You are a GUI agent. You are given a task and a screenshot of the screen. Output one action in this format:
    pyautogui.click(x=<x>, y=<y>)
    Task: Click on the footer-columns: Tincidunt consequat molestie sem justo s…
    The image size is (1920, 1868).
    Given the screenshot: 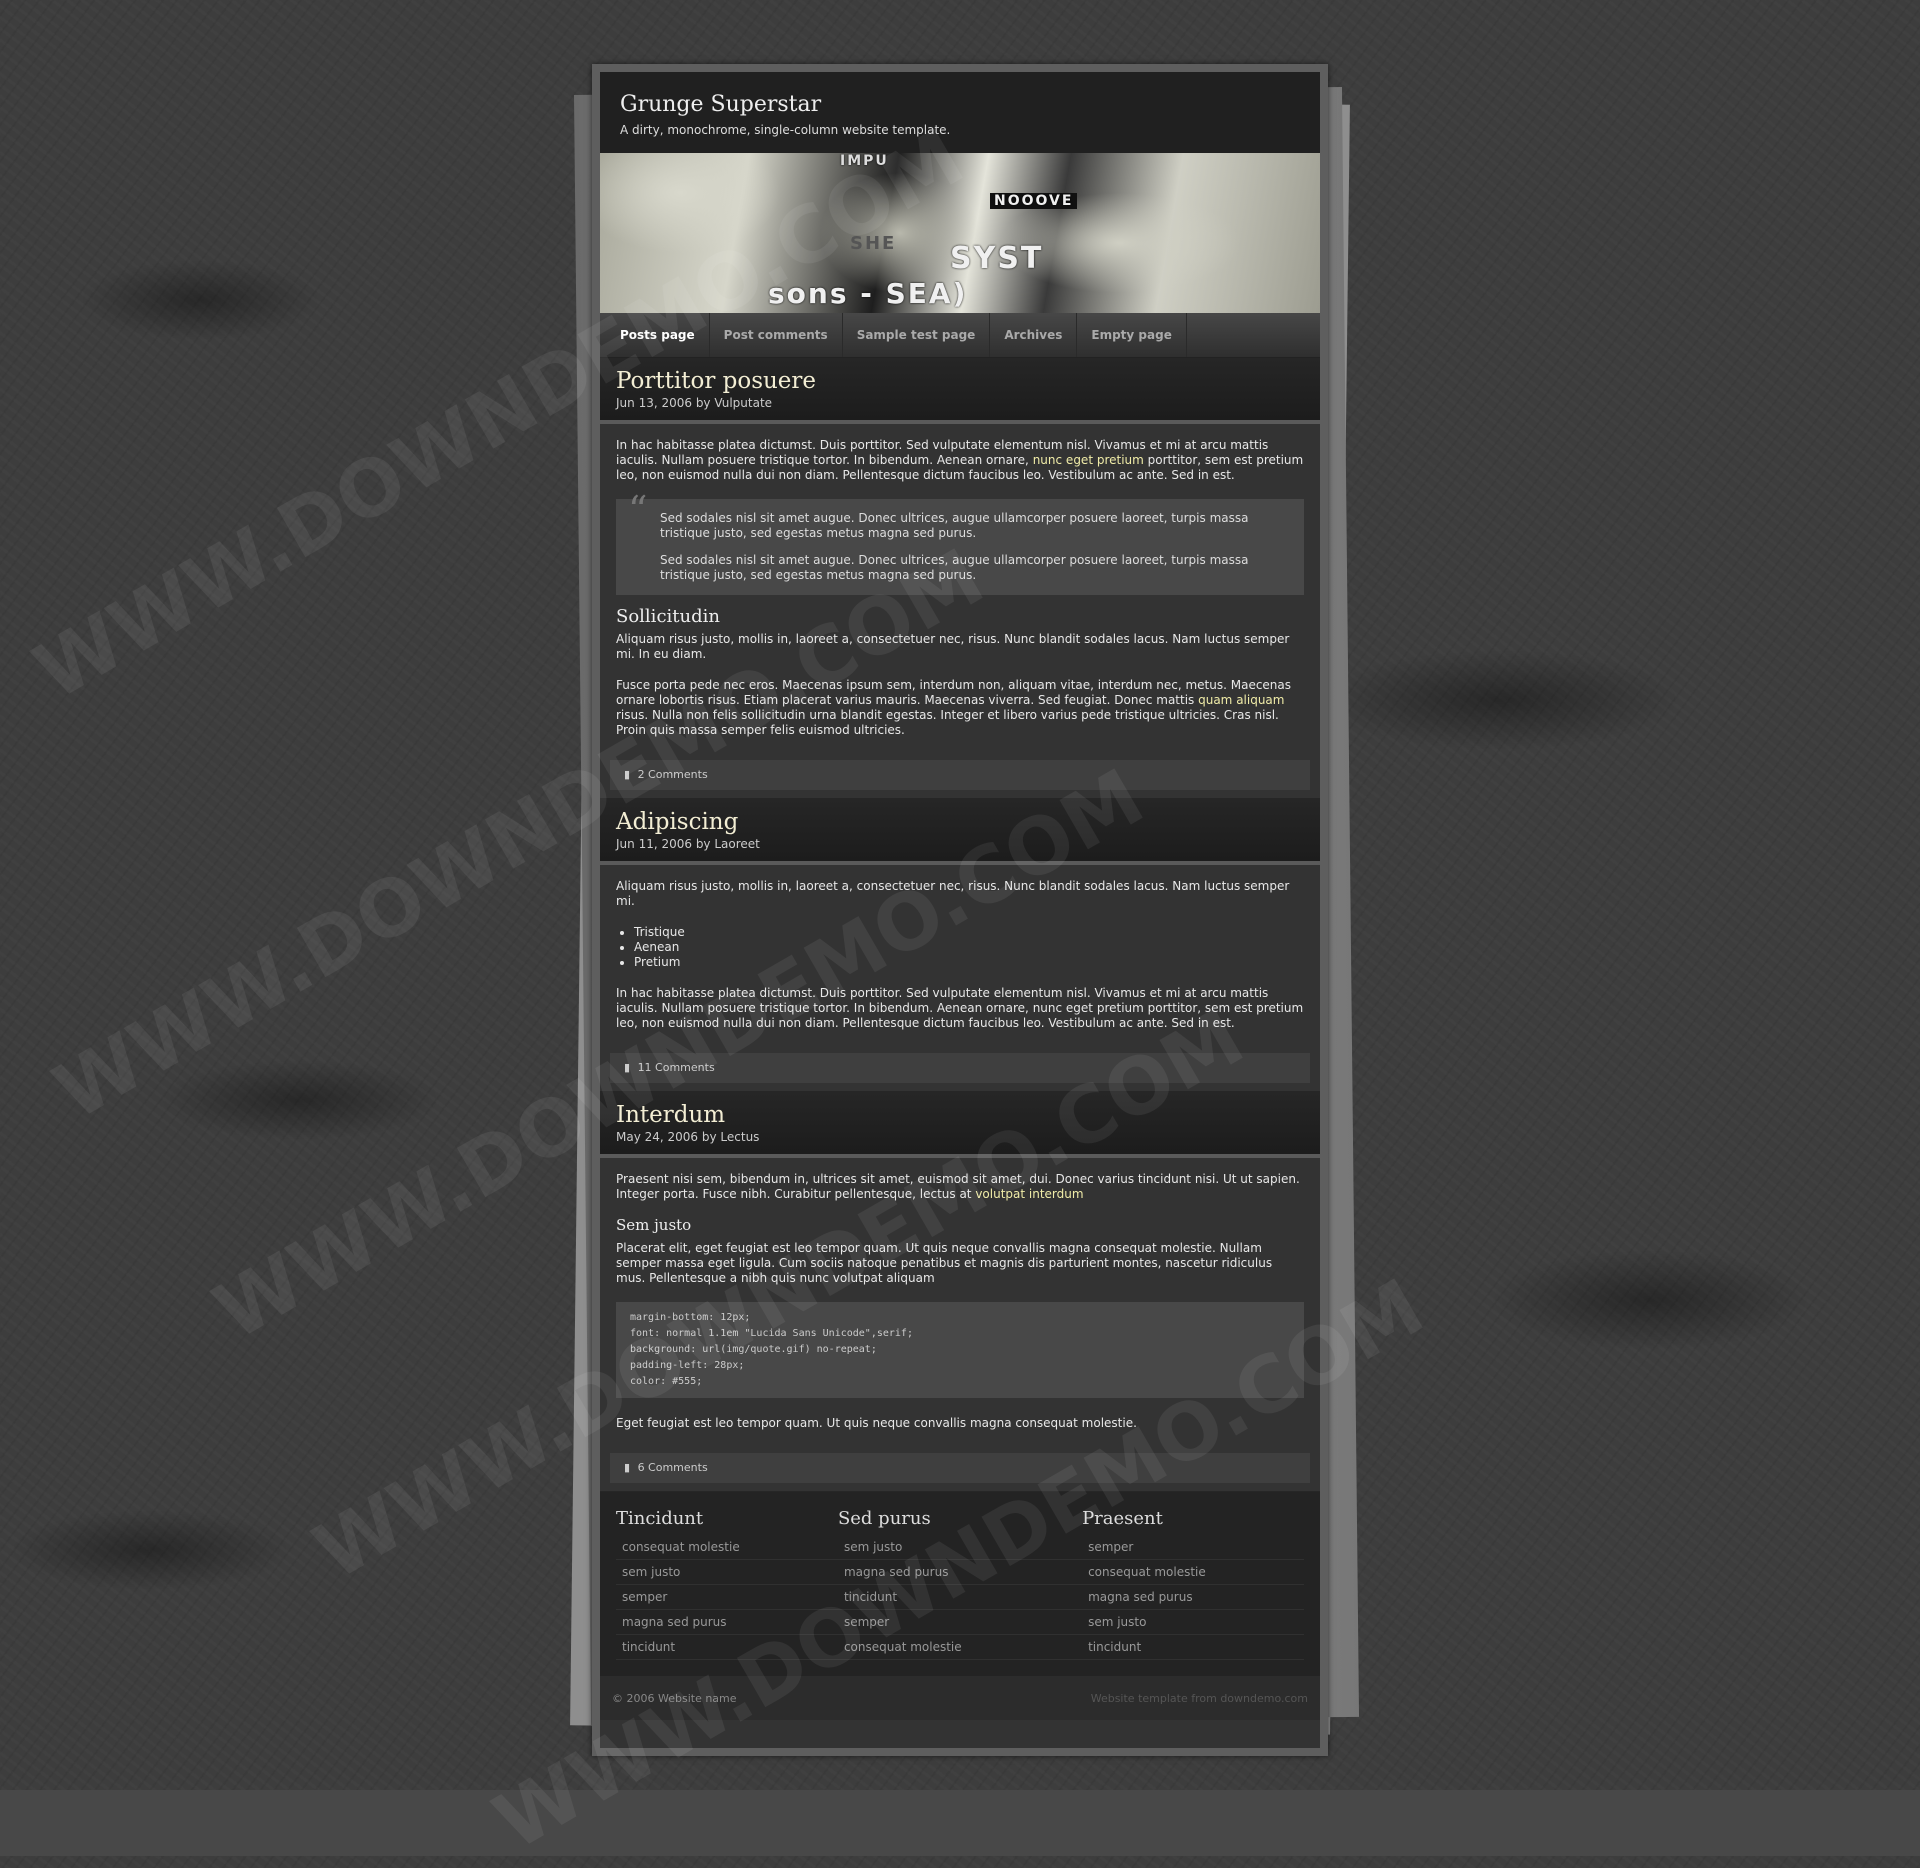 What is the action you would take?
    pyautogui.click(x=960, y=1584)
    